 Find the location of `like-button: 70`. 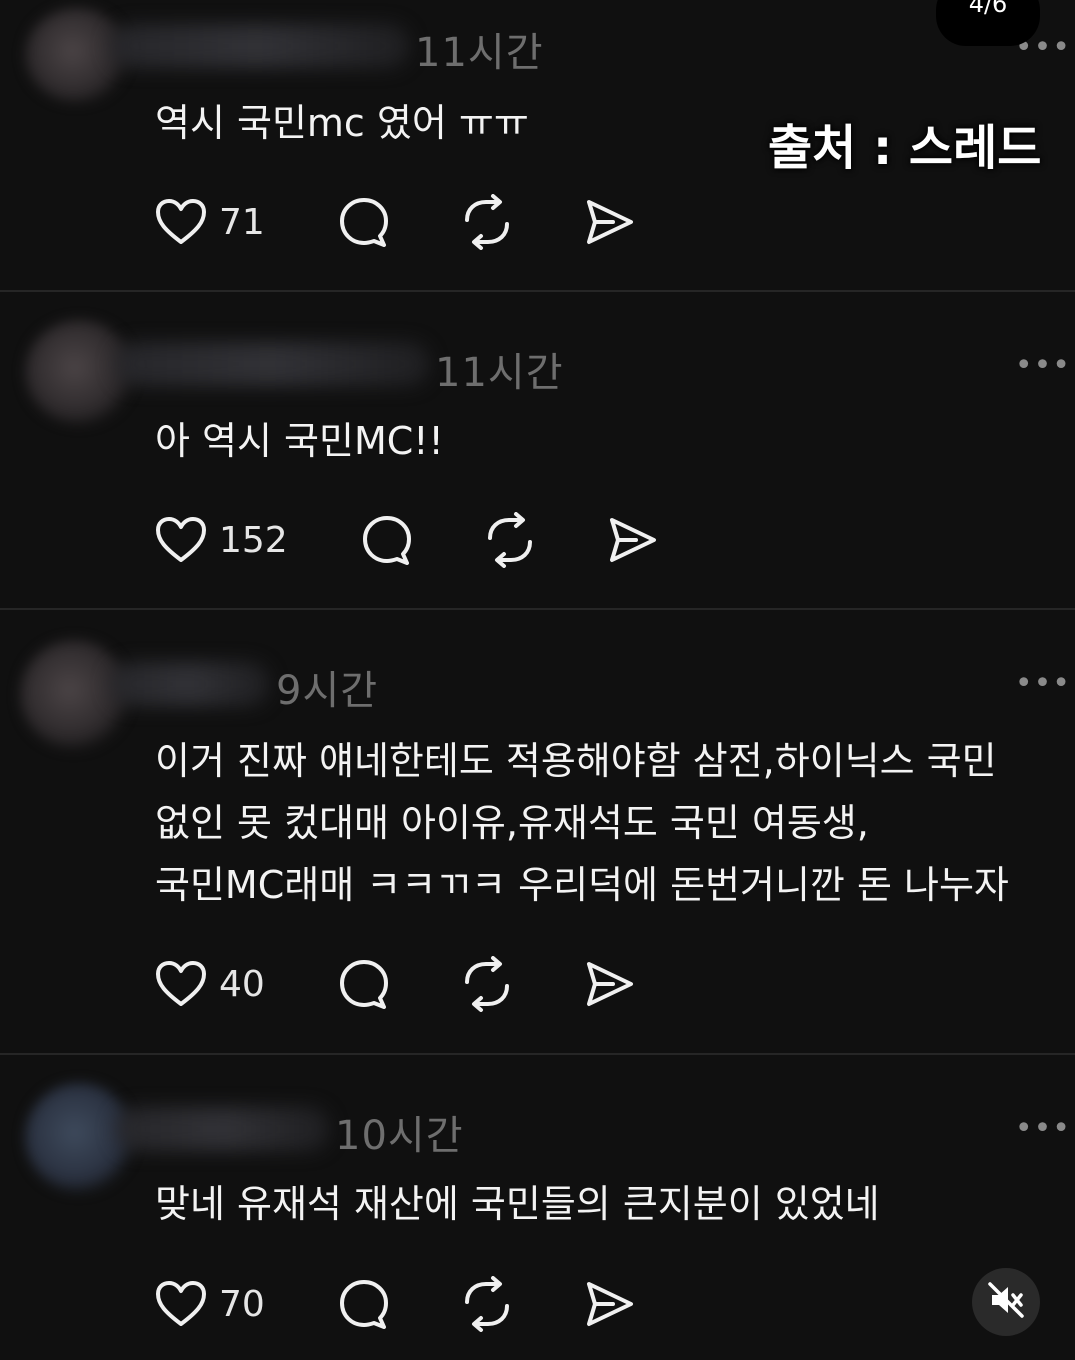

like-button: 70 is located at coordinates (210, 1304).